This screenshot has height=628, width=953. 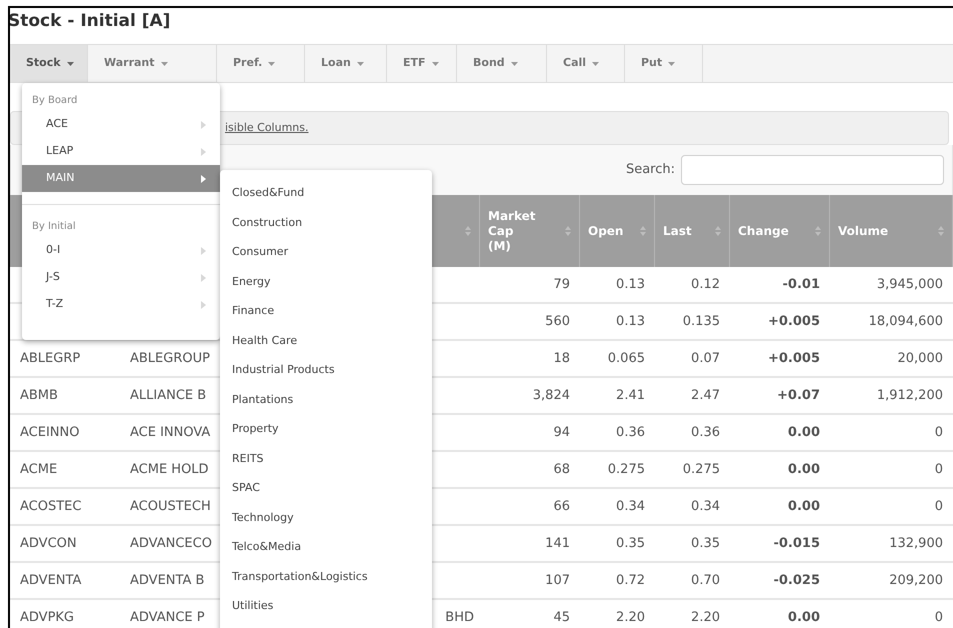 I want to click on submenu-item: Closed&Fund, so click(x=326, y=193).